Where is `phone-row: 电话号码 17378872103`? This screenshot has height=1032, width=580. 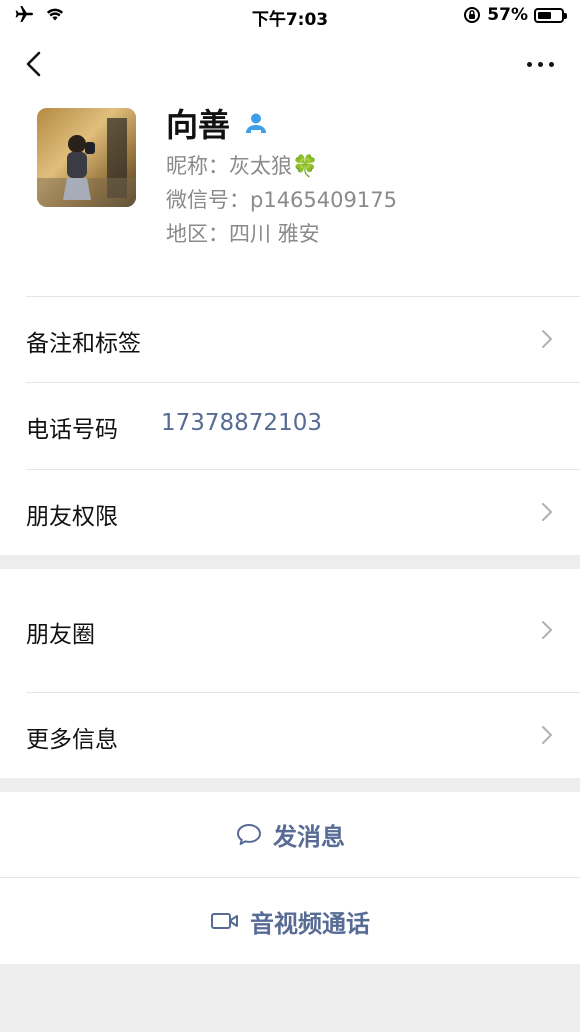 phone-row: 电话号码 17378872103 is located at coordinates (290, 425).